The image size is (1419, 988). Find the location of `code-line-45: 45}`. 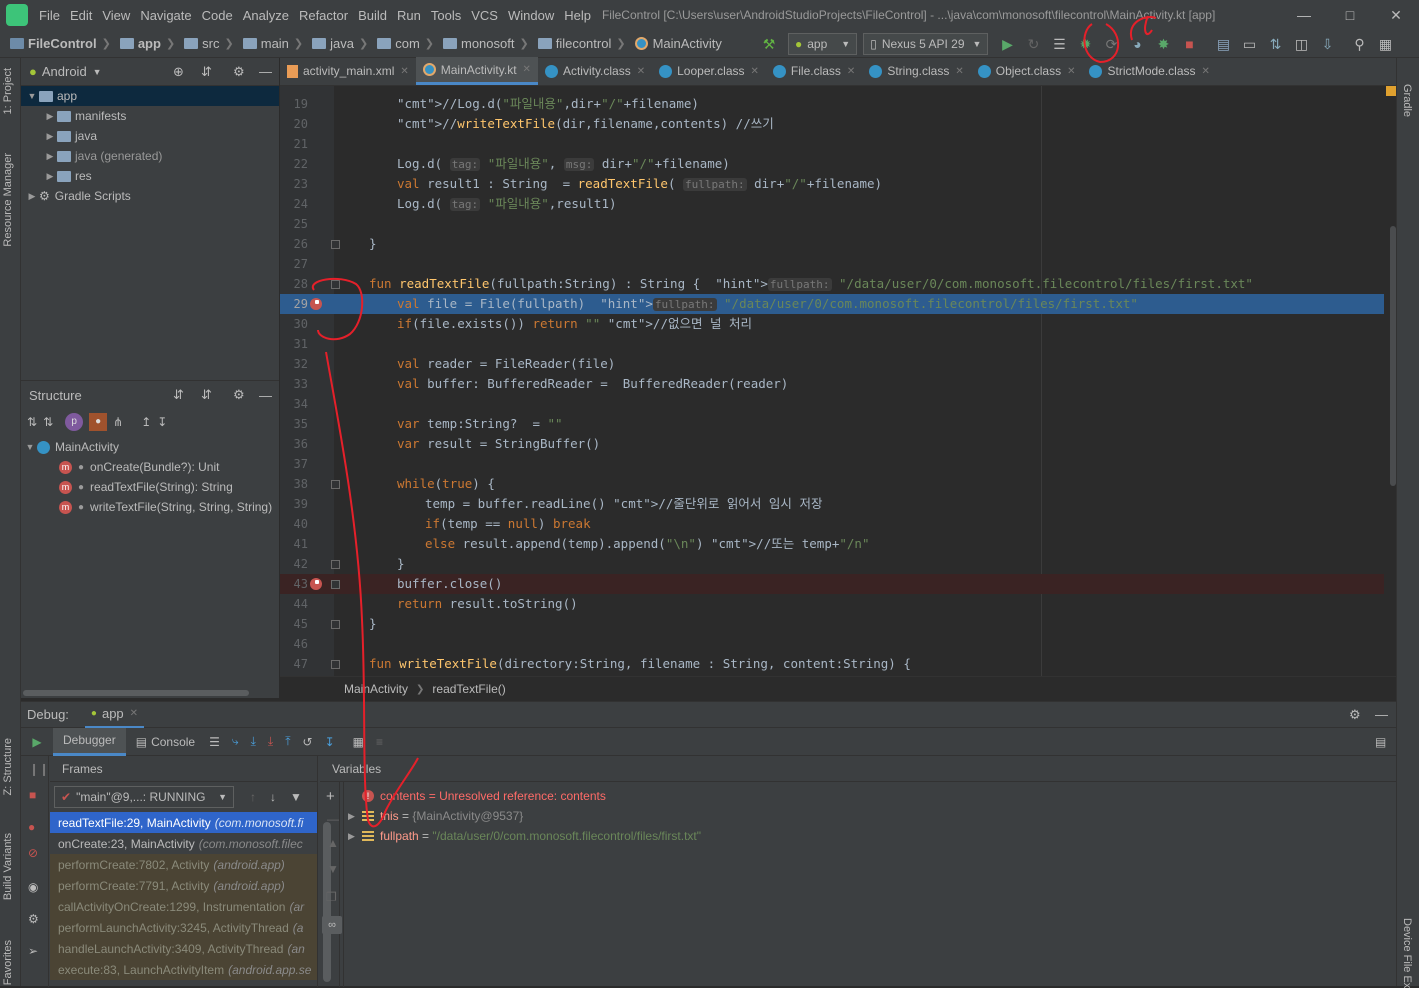

code-line-45: 45} is located at coordinates (838, 624).